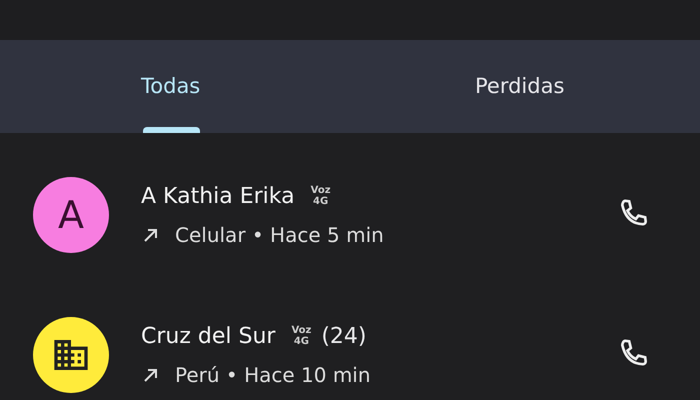 The width and height of the screenshot is (700, 400). What do you see at coordinates (218, 196) in the screenshot?
I see `contact-name: A Kathia Erika` at bounding box center [218, 196].